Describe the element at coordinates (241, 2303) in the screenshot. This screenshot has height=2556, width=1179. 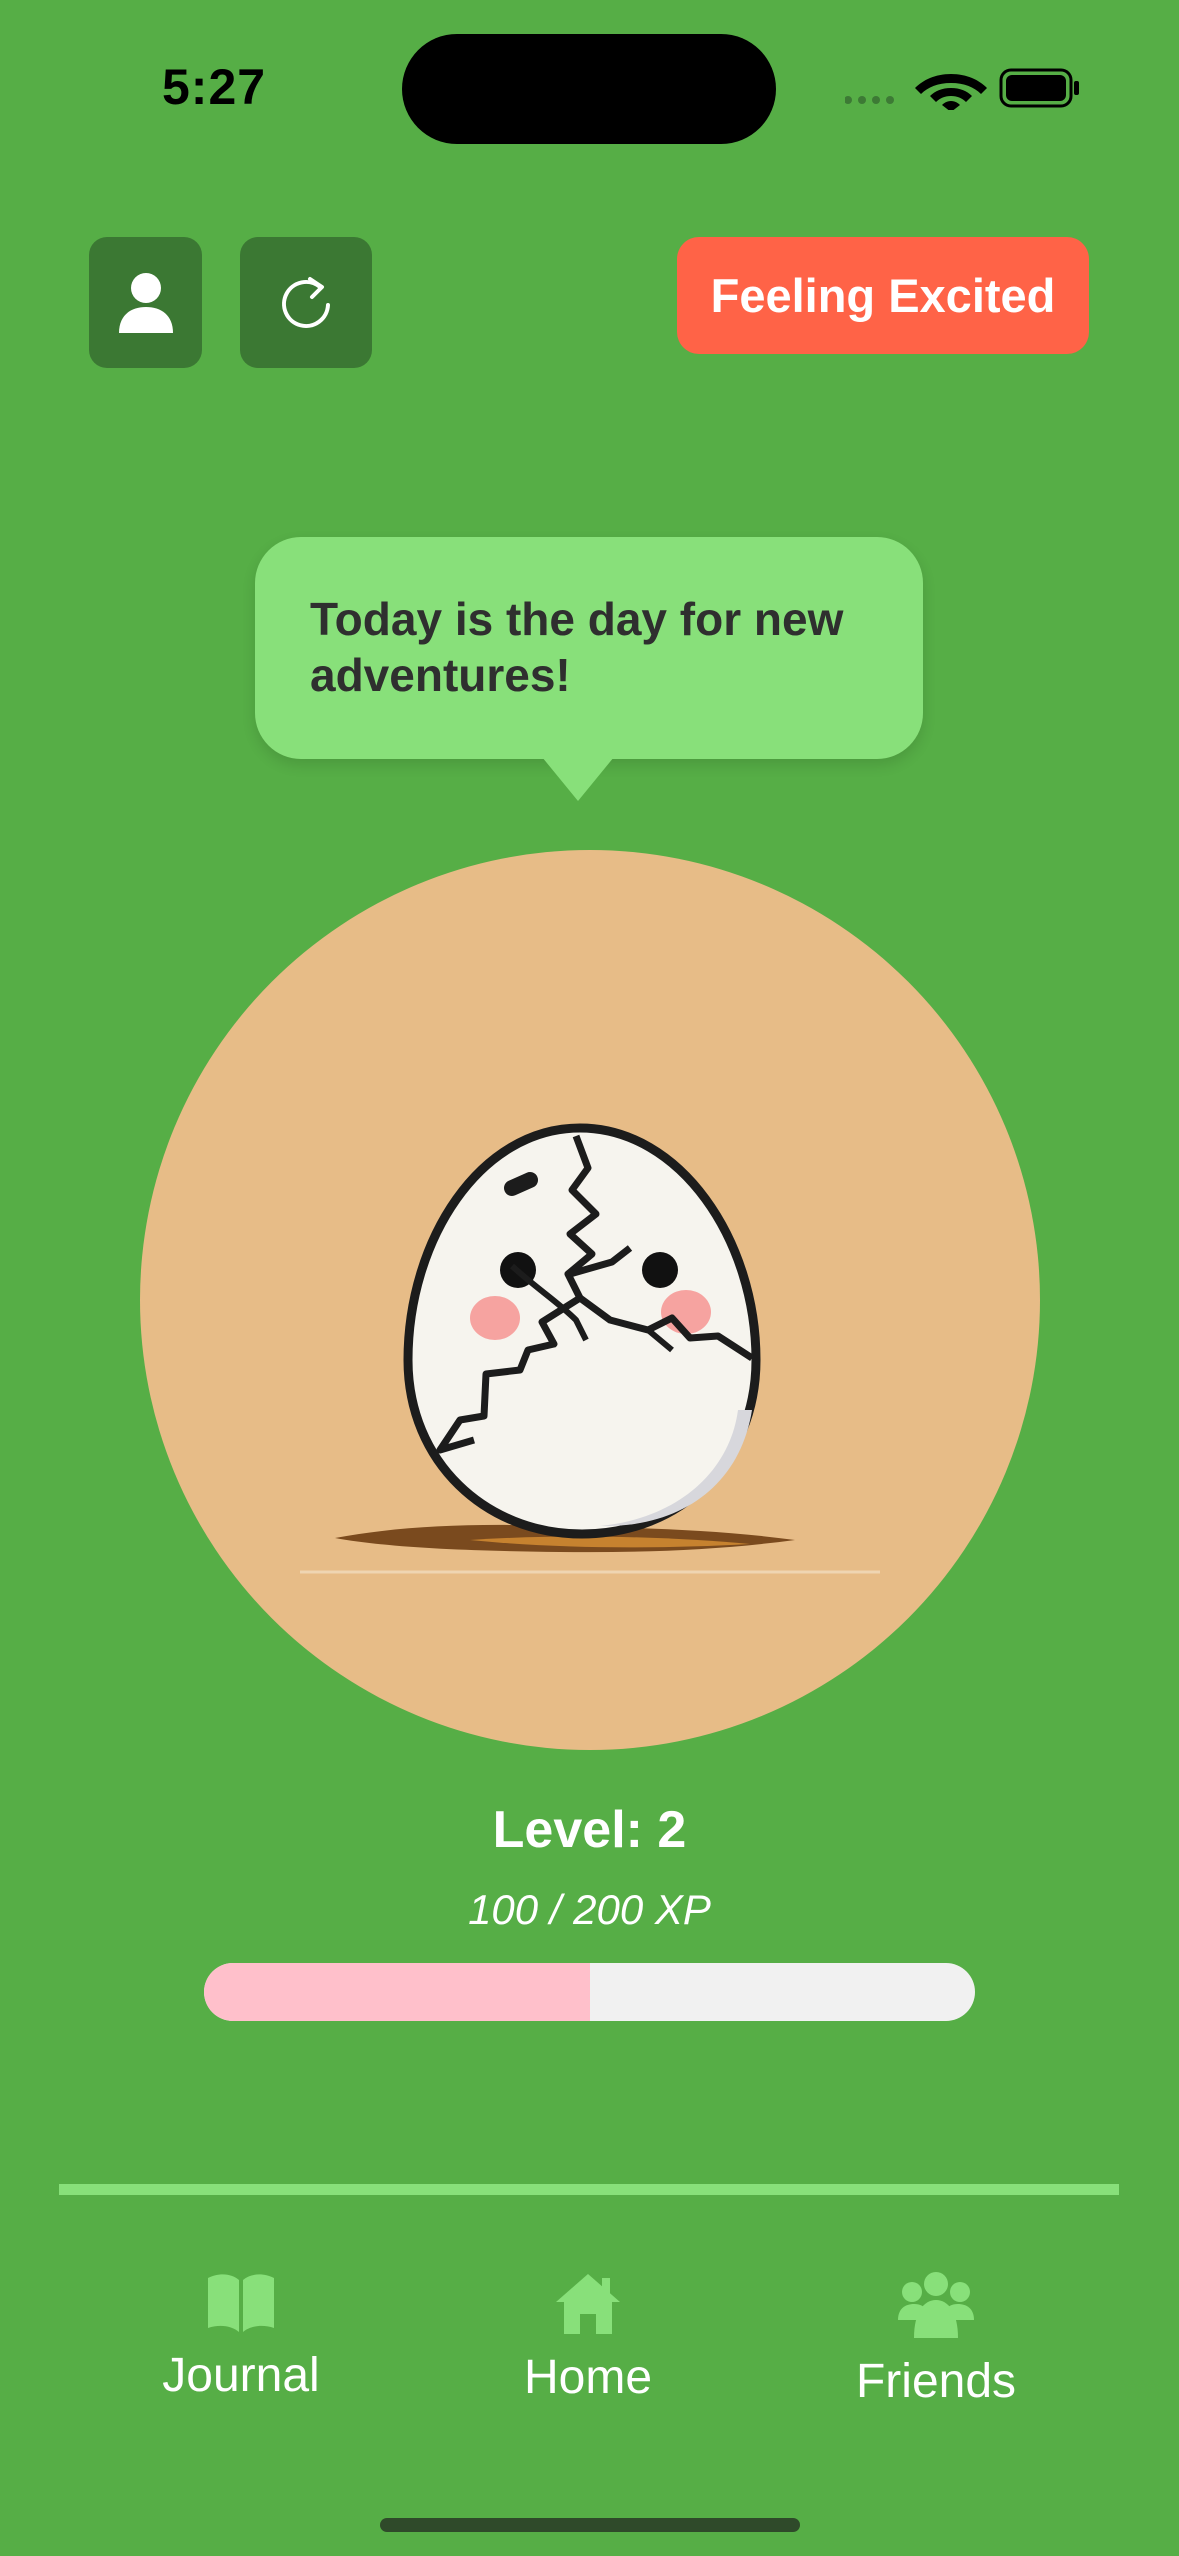
I see `book-icon` at that location.